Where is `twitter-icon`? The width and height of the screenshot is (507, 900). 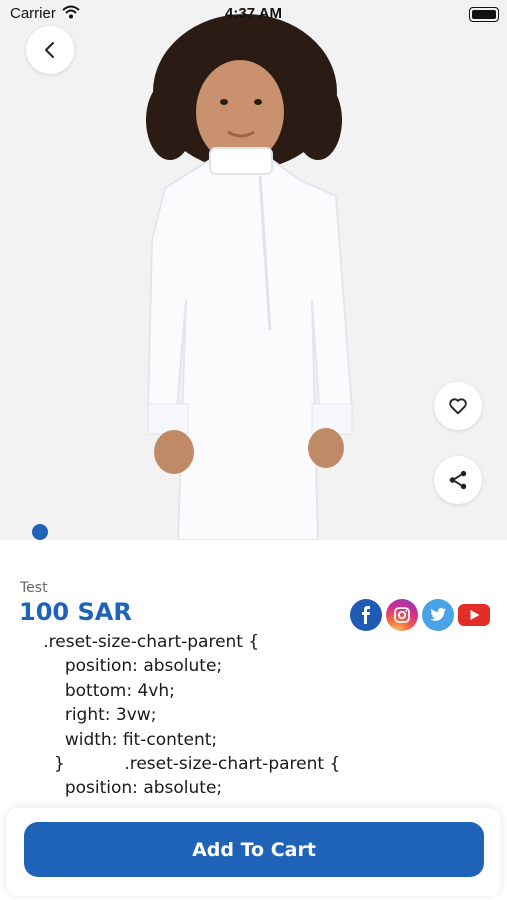
twitter-icon is located at coordinates (438, 614).